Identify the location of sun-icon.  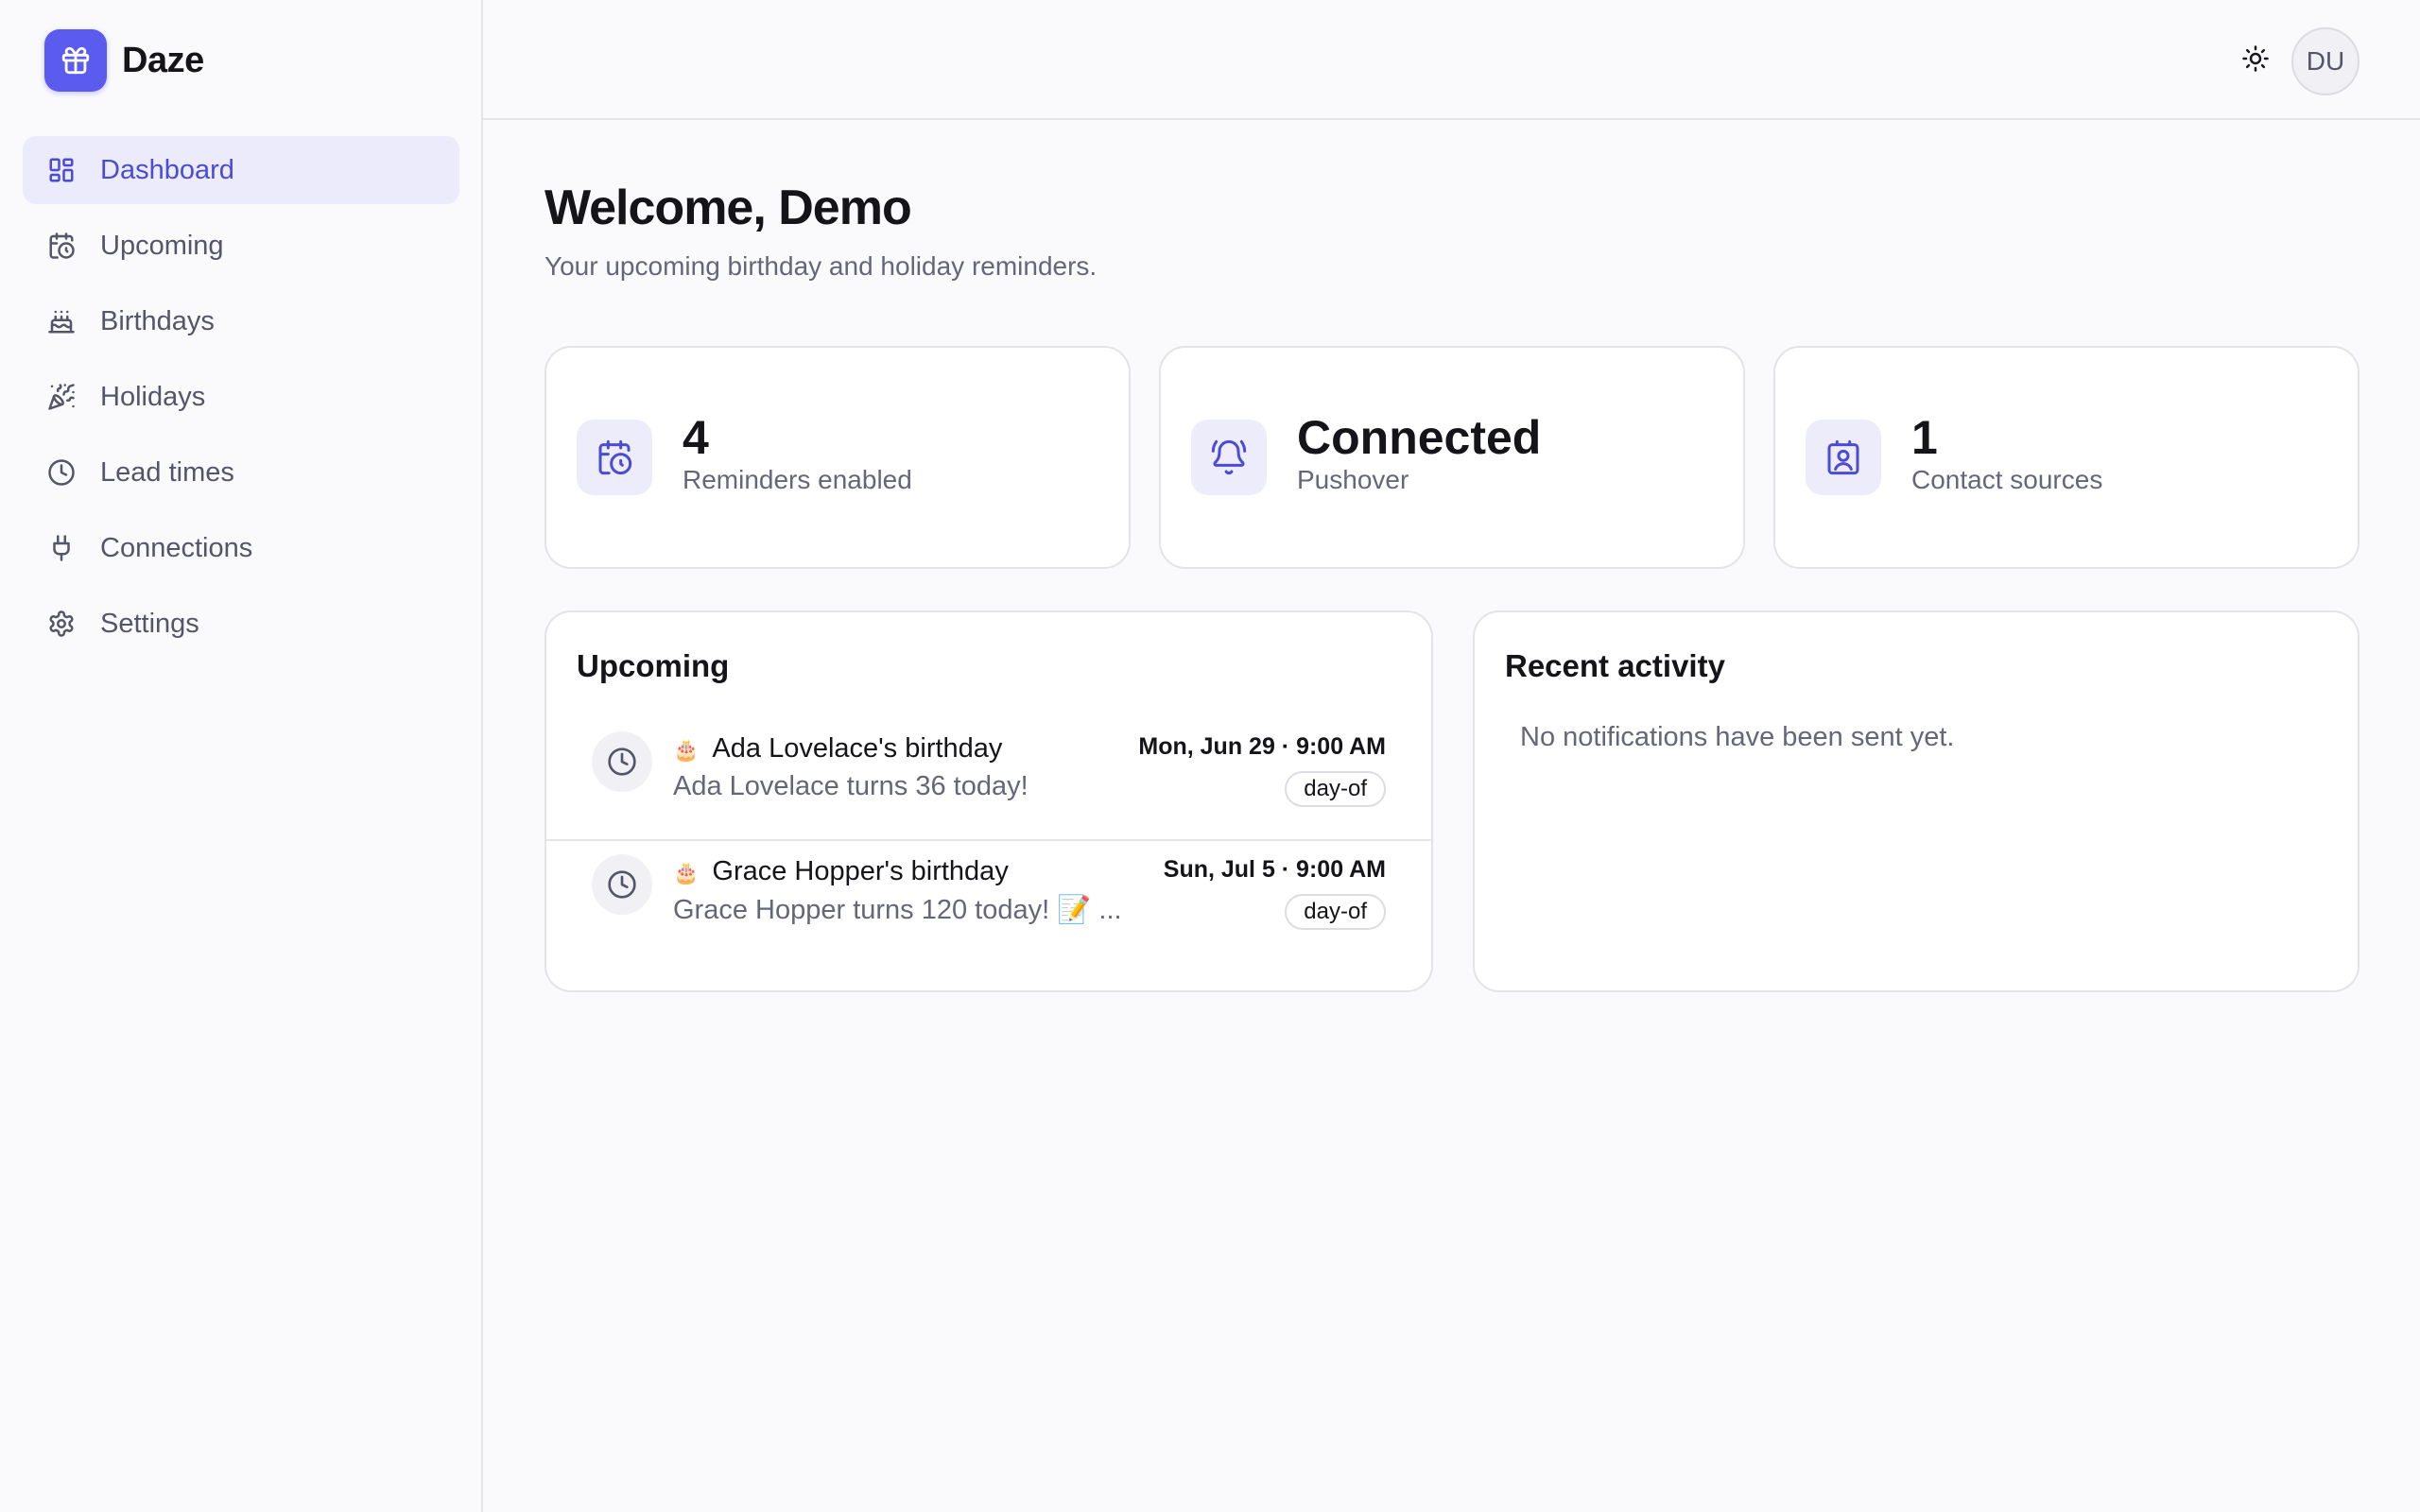
(2255, 60).